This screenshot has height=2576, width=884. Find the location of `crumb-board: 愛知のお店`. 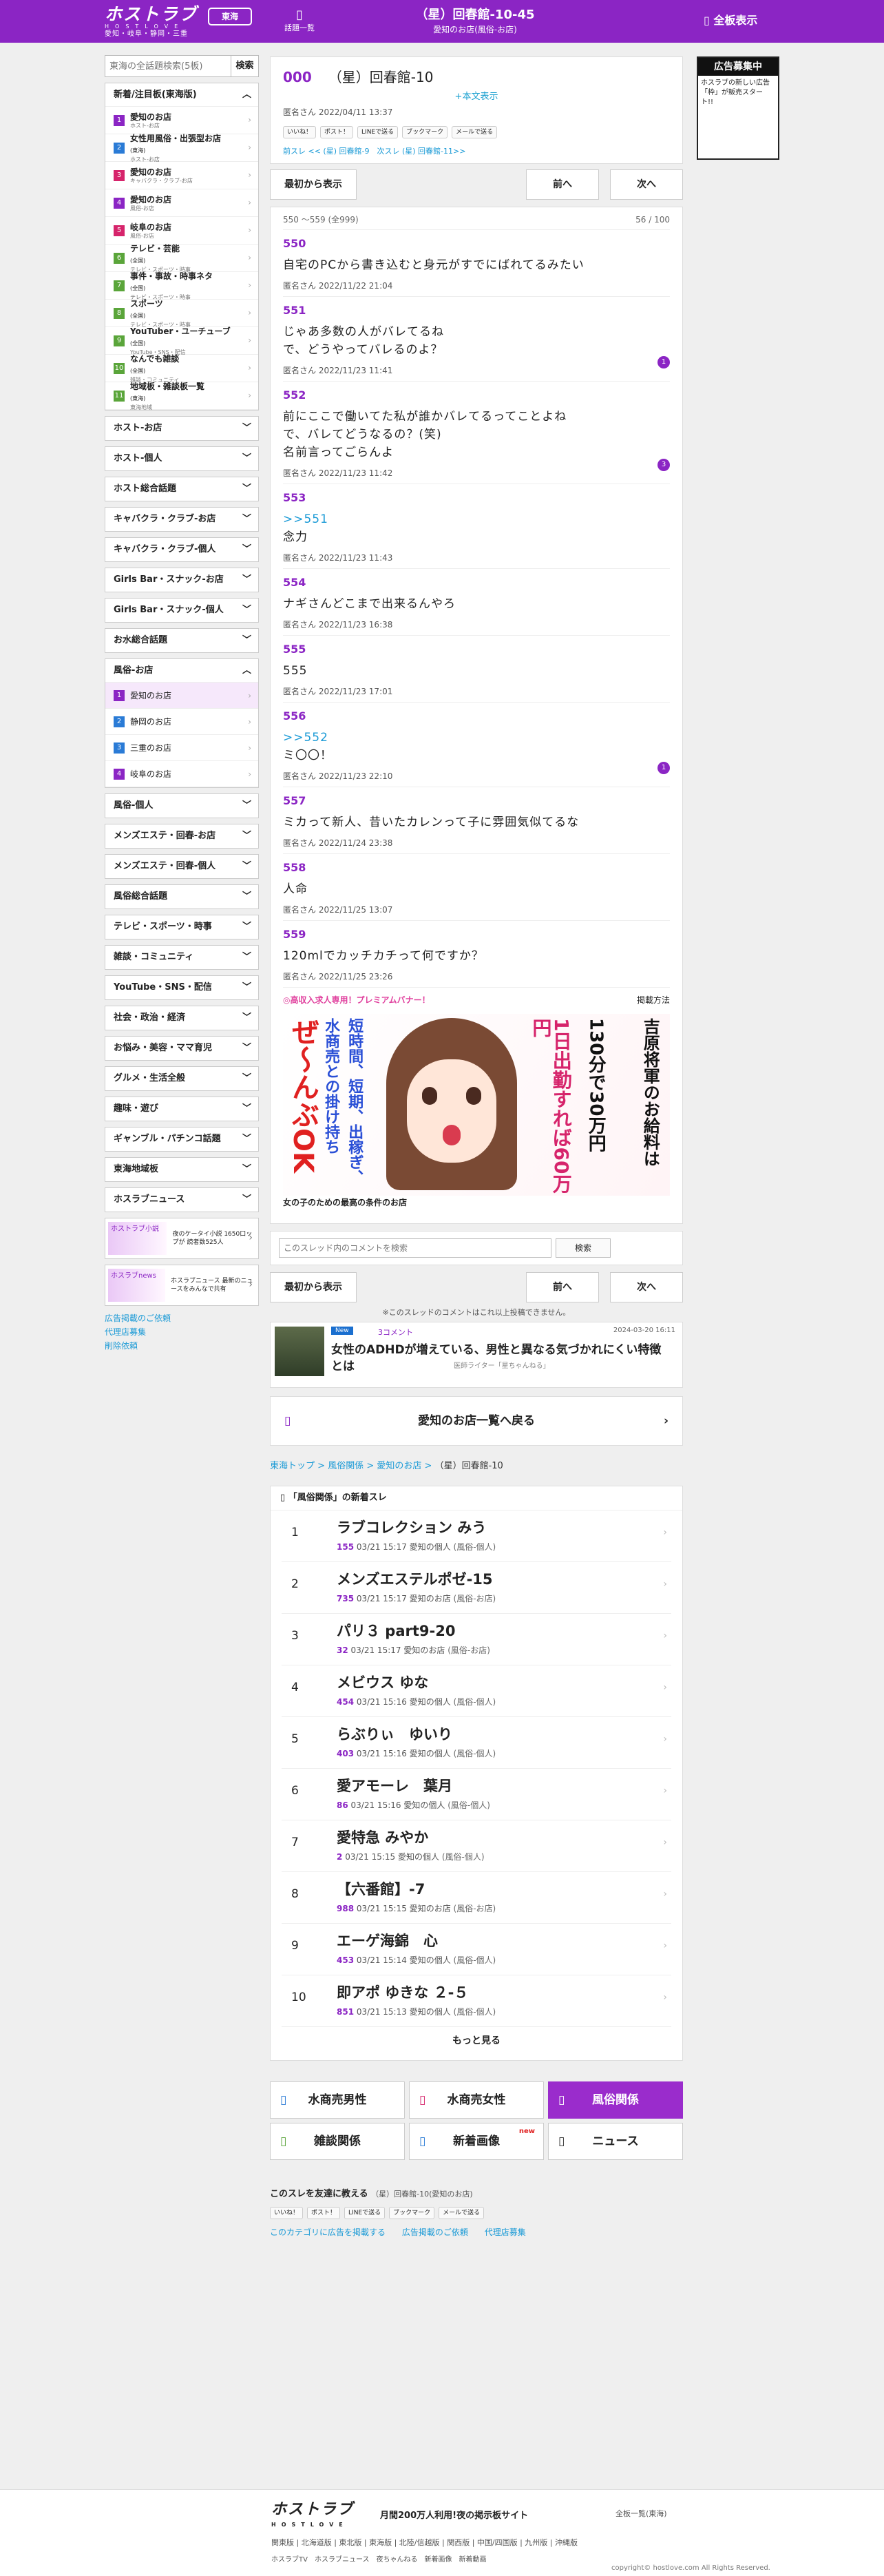

crumb-board: 愛知のお店 is located at coordinates (399, 1466).